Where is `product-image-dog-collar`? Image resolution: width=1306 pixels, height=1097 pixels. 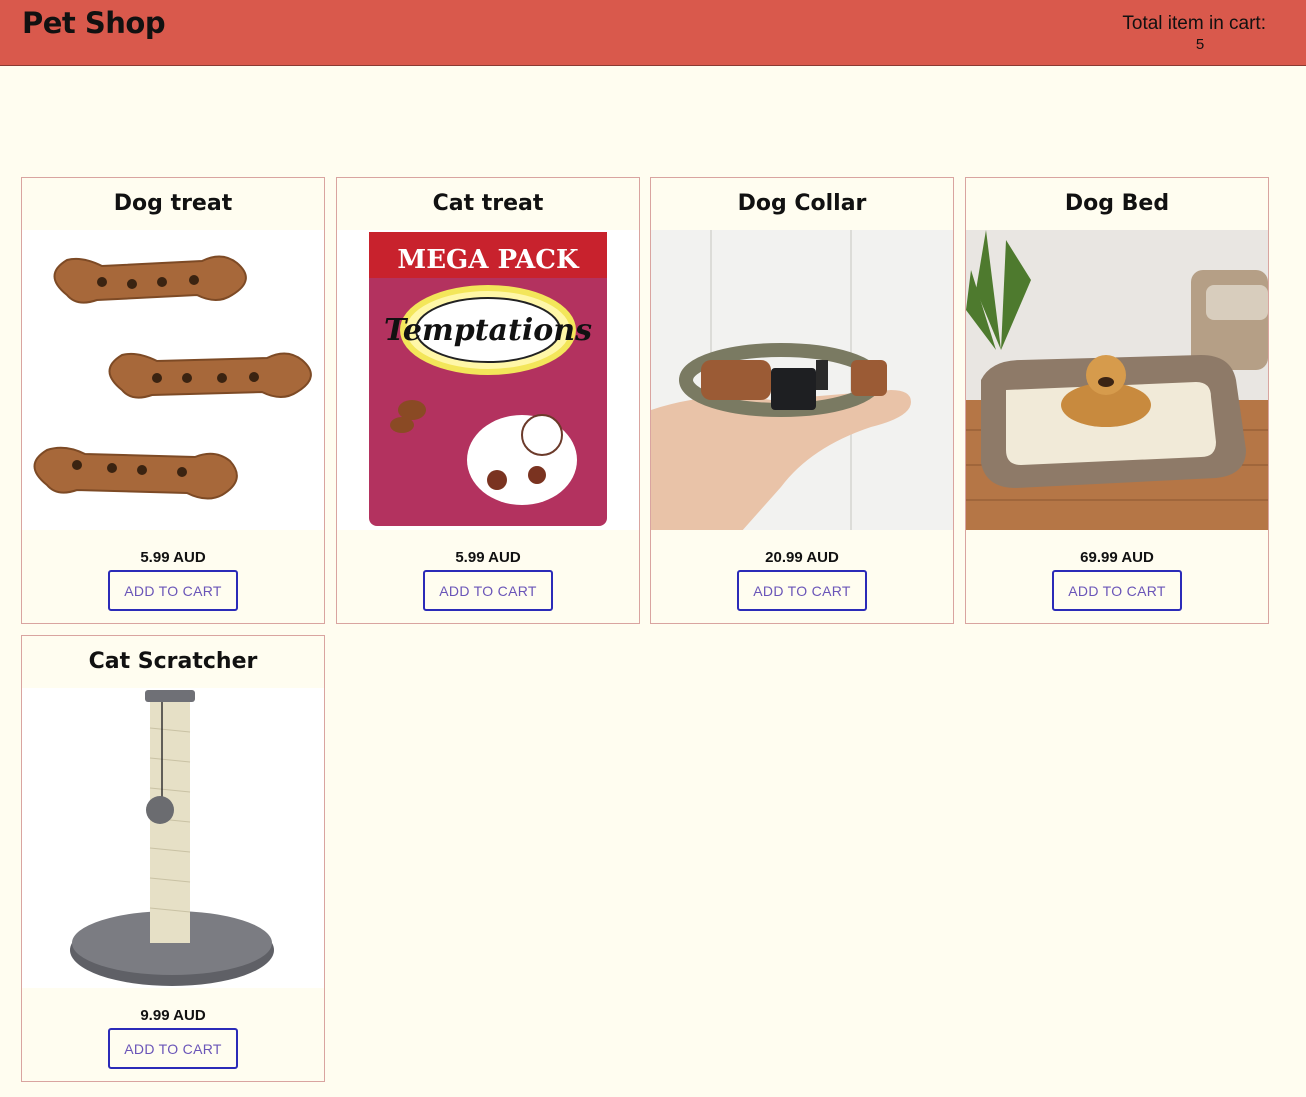
product-image-dog-collar is located at coordinates (802, 380).